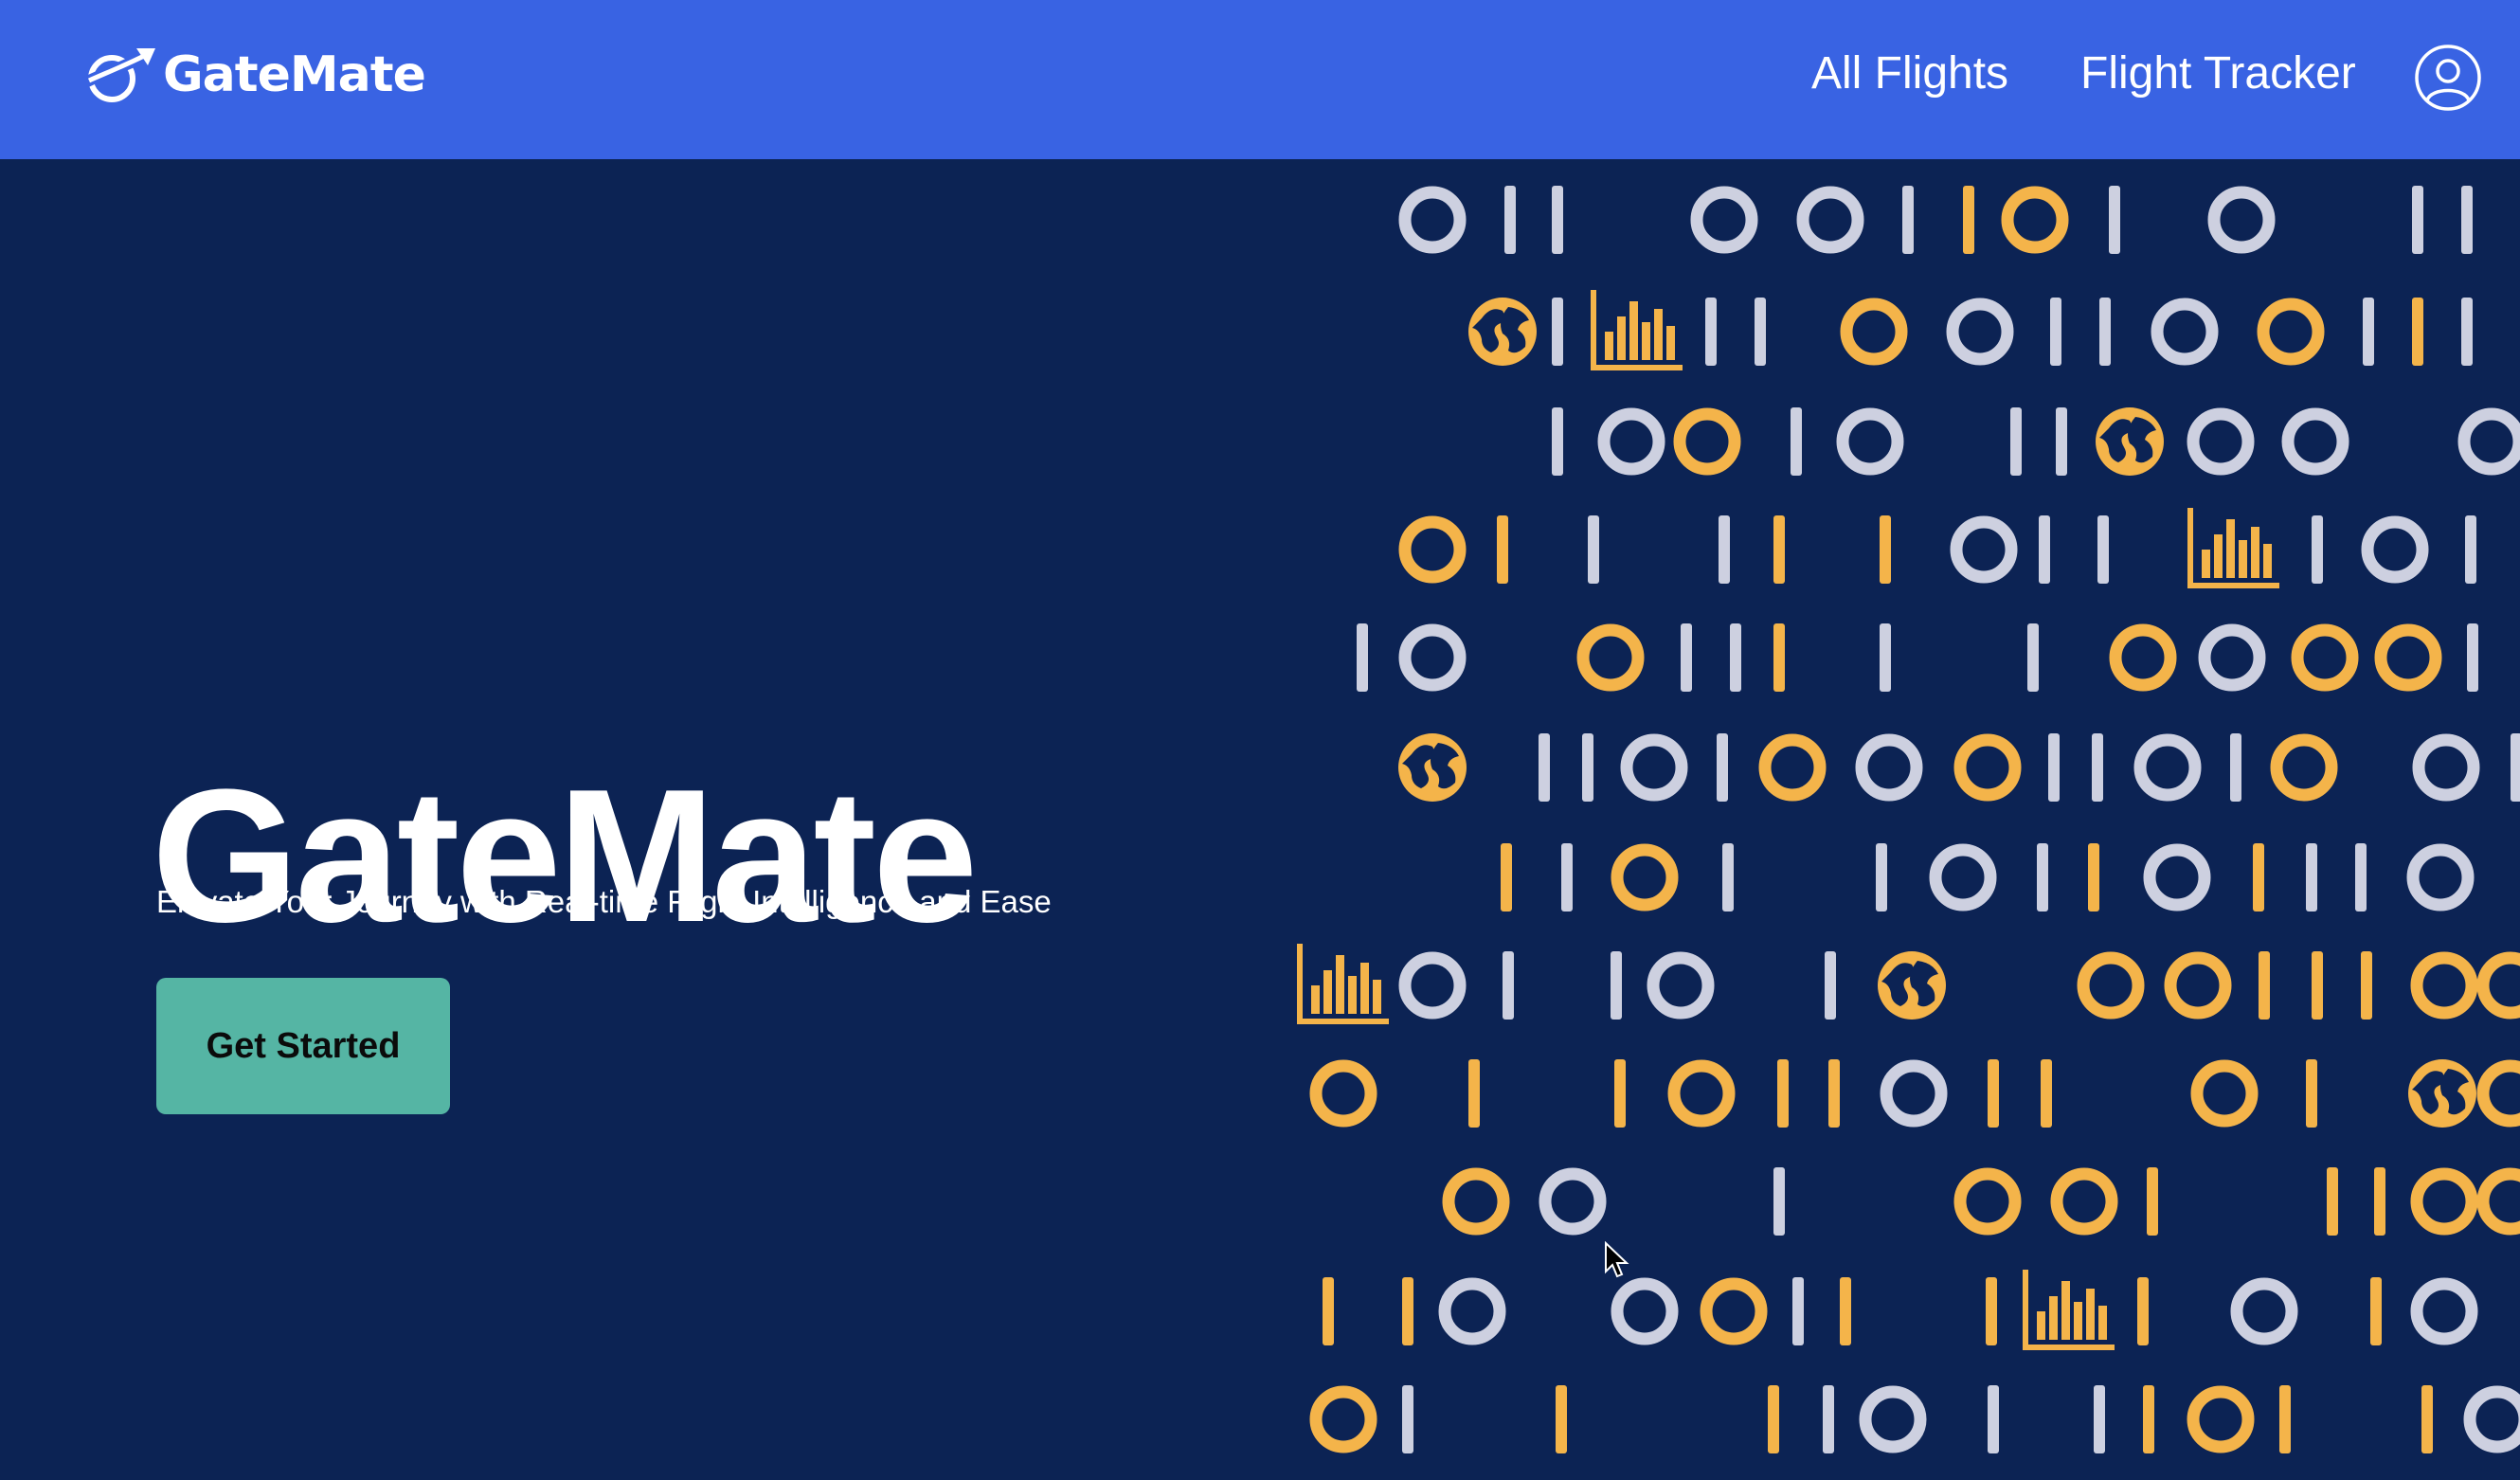  Describe the element at coordinates (118, 75) in the screenshot. I see `plane-globe-icon` at that location.